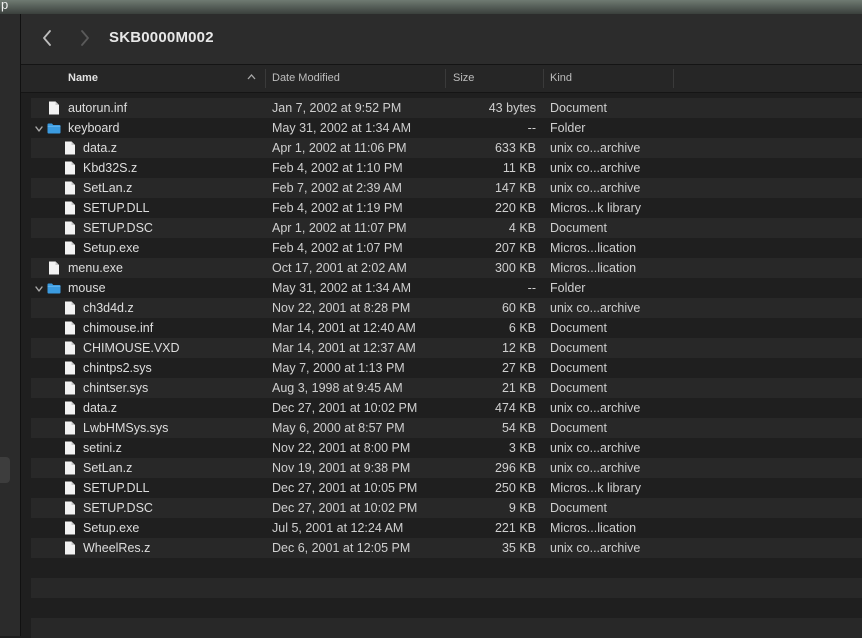  Describe the element at coordinates (337, 388) in the screenshot. I see `row-date: Aug 3, 1998 at 9:45 AM` at that location.